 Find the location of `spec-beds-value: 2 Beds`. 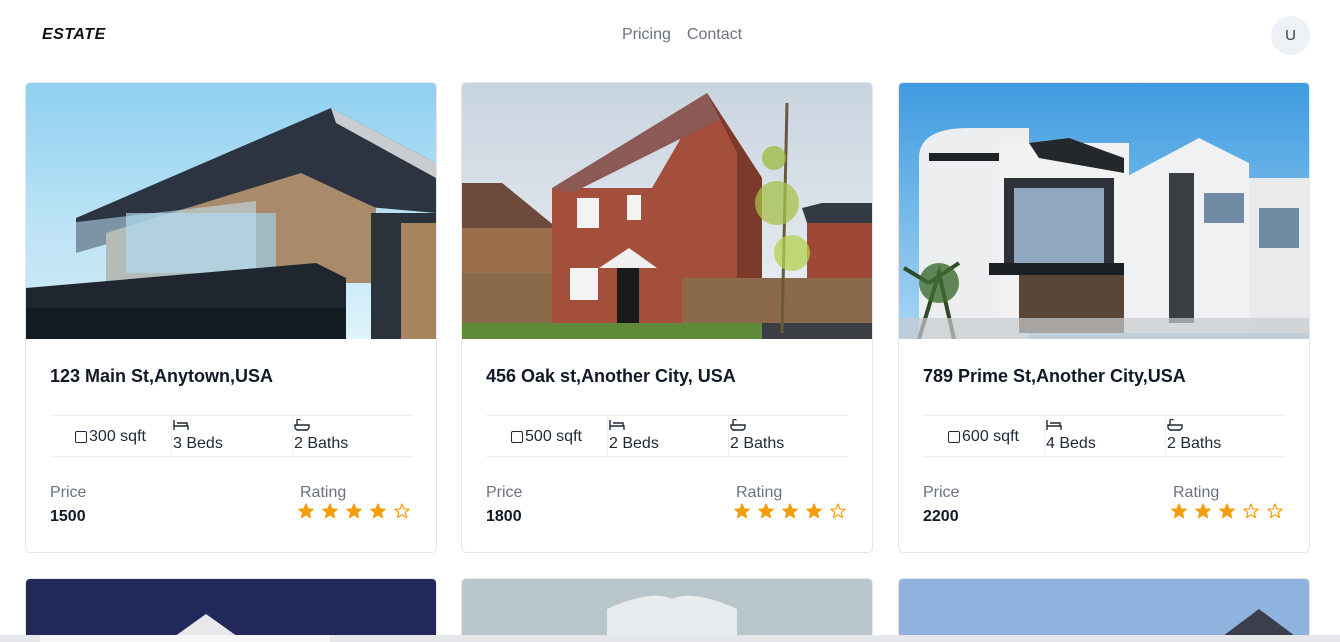

spec-beds-value: 2 Beds is located at coordinates (634, 443).